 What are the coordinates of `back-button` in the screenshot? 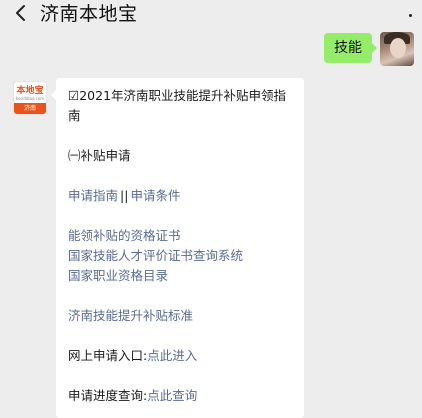 It's located at (22, 14).